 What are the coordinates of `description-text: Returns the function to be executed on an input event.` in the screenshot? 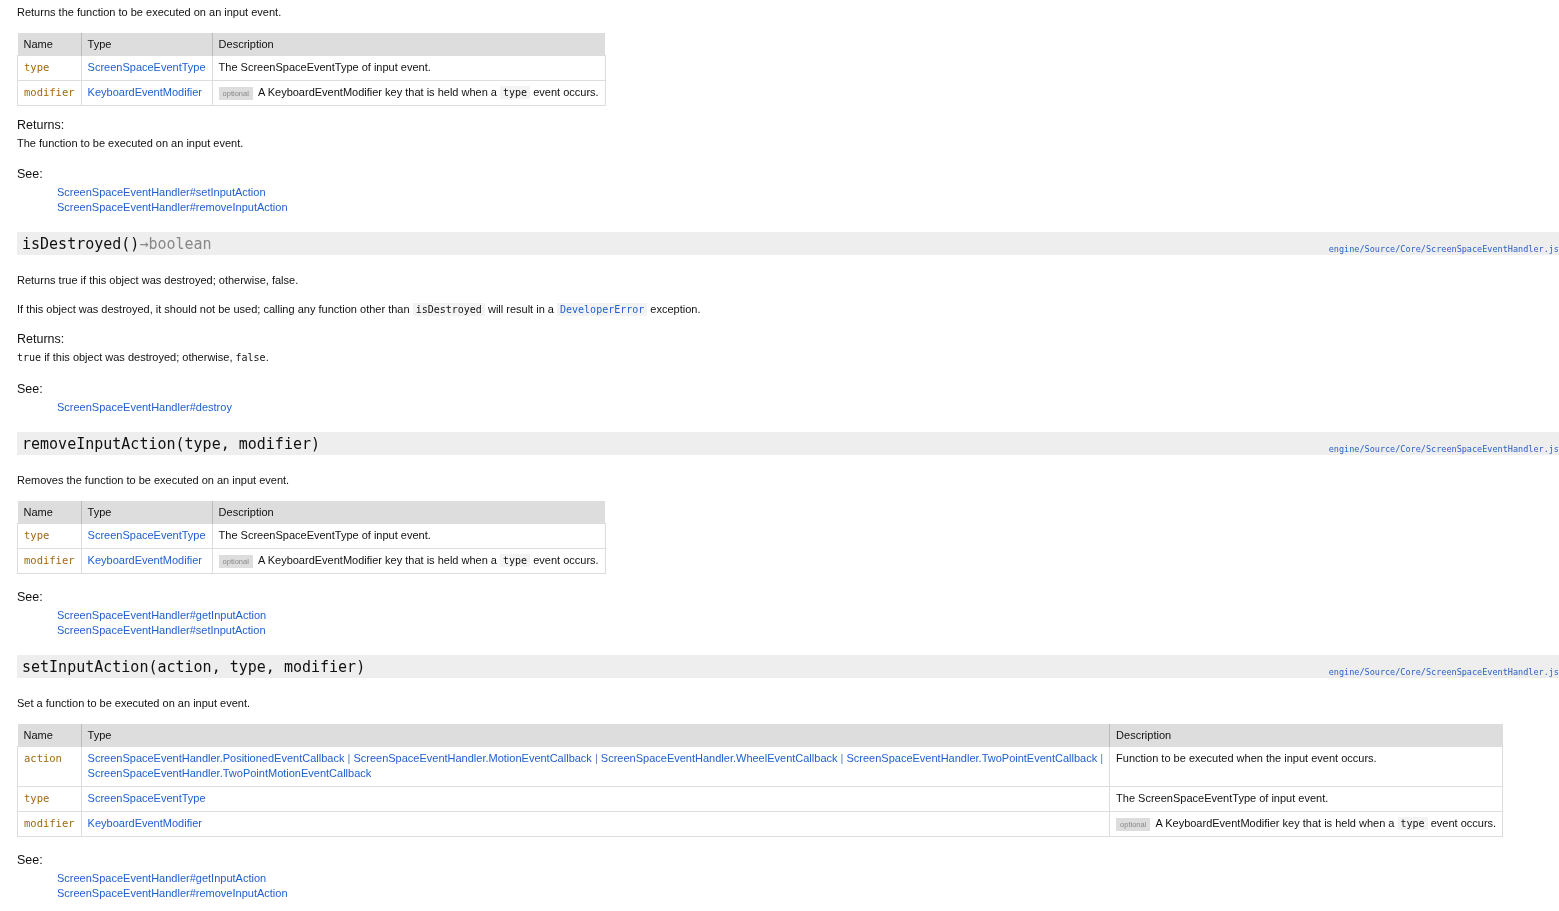 It's located at (150, 12).